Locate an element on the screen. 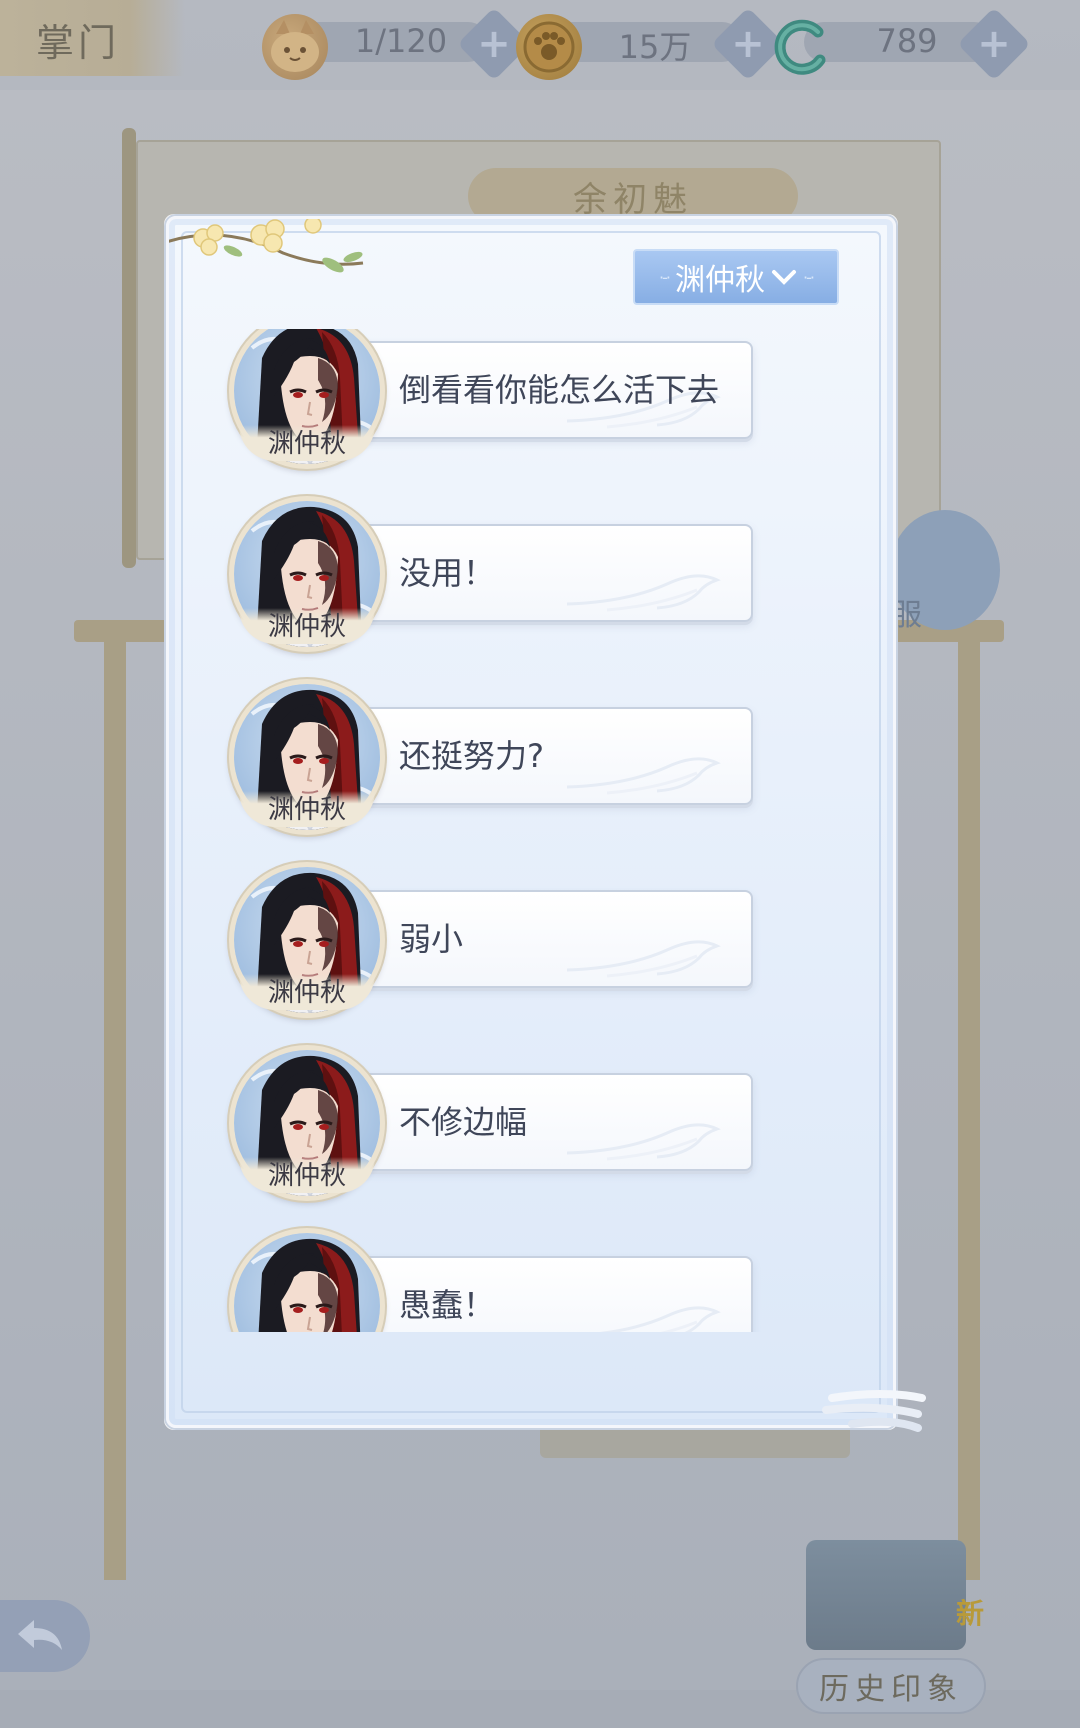  table-leg-left is located at coordinates (115, 1110).